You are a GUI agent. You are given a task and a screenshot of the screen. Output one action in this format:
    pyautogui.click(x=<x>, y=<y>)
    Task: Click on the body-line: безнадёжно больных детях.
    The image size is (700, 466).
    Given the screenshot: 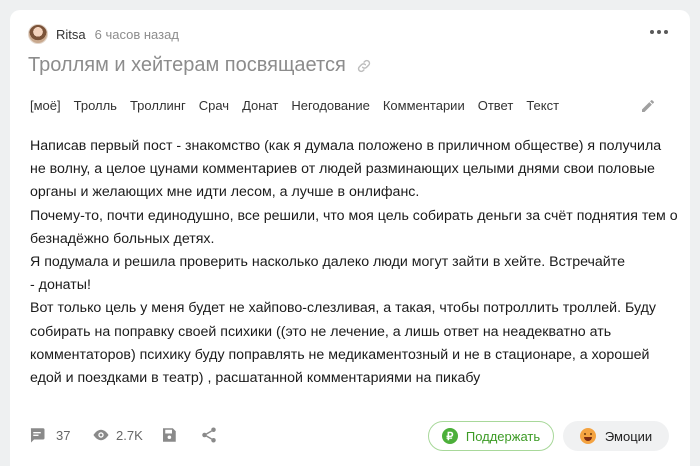 What is the action you would take?
    pyautogui.click(x=122, y=238)
    